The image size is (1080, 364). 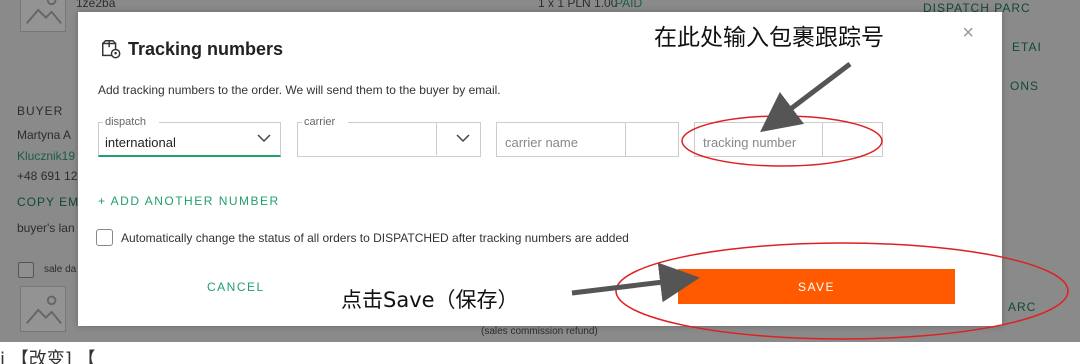 I want to click on carrier-legend: carrier, so click(x=320, y=122).